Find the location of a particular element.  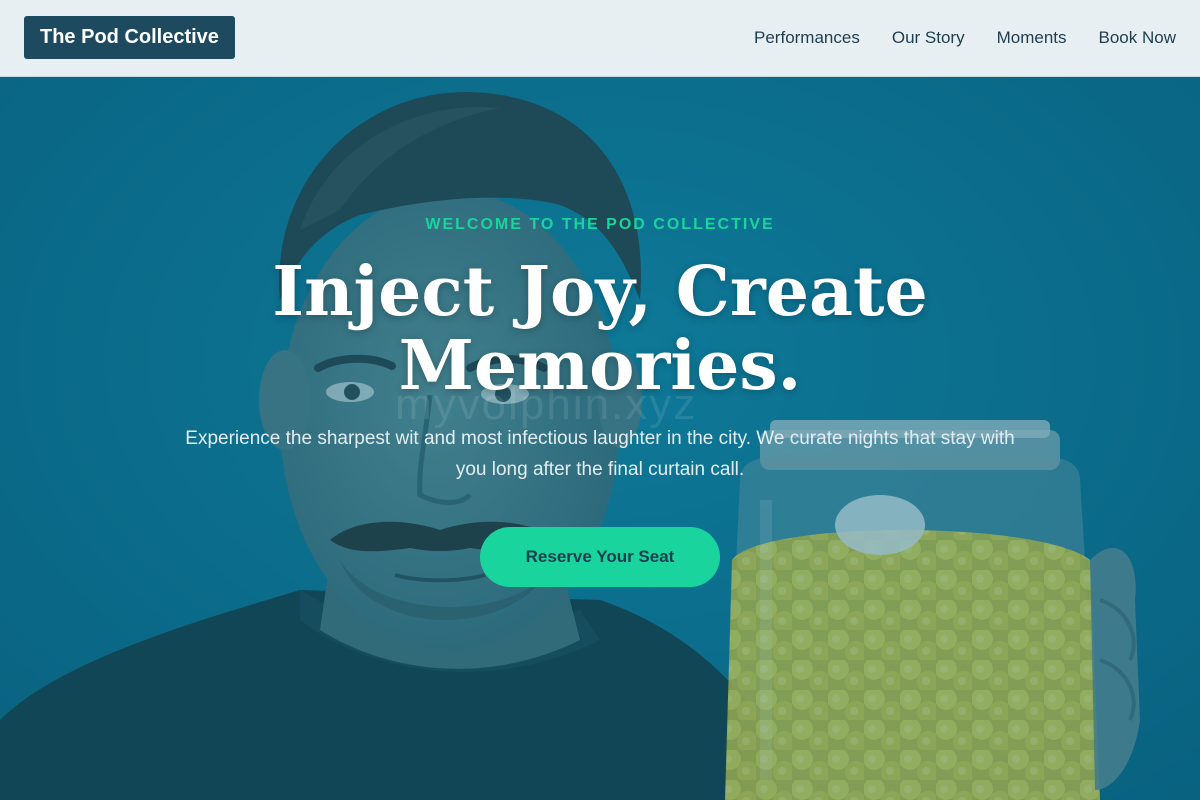

hero-headline-line-2: Memories. is located at coordinates (600, 366).